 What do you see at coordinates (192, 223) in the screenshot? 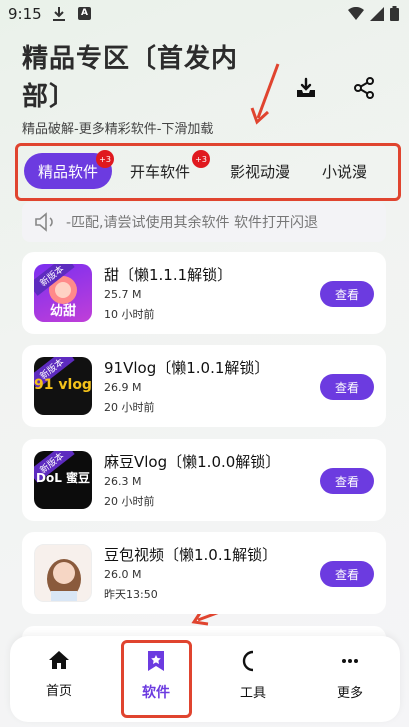
I see `notice-text: -匹配,请尝试使用其余软件 软件打开闪退` at bounding box center [192, 223].